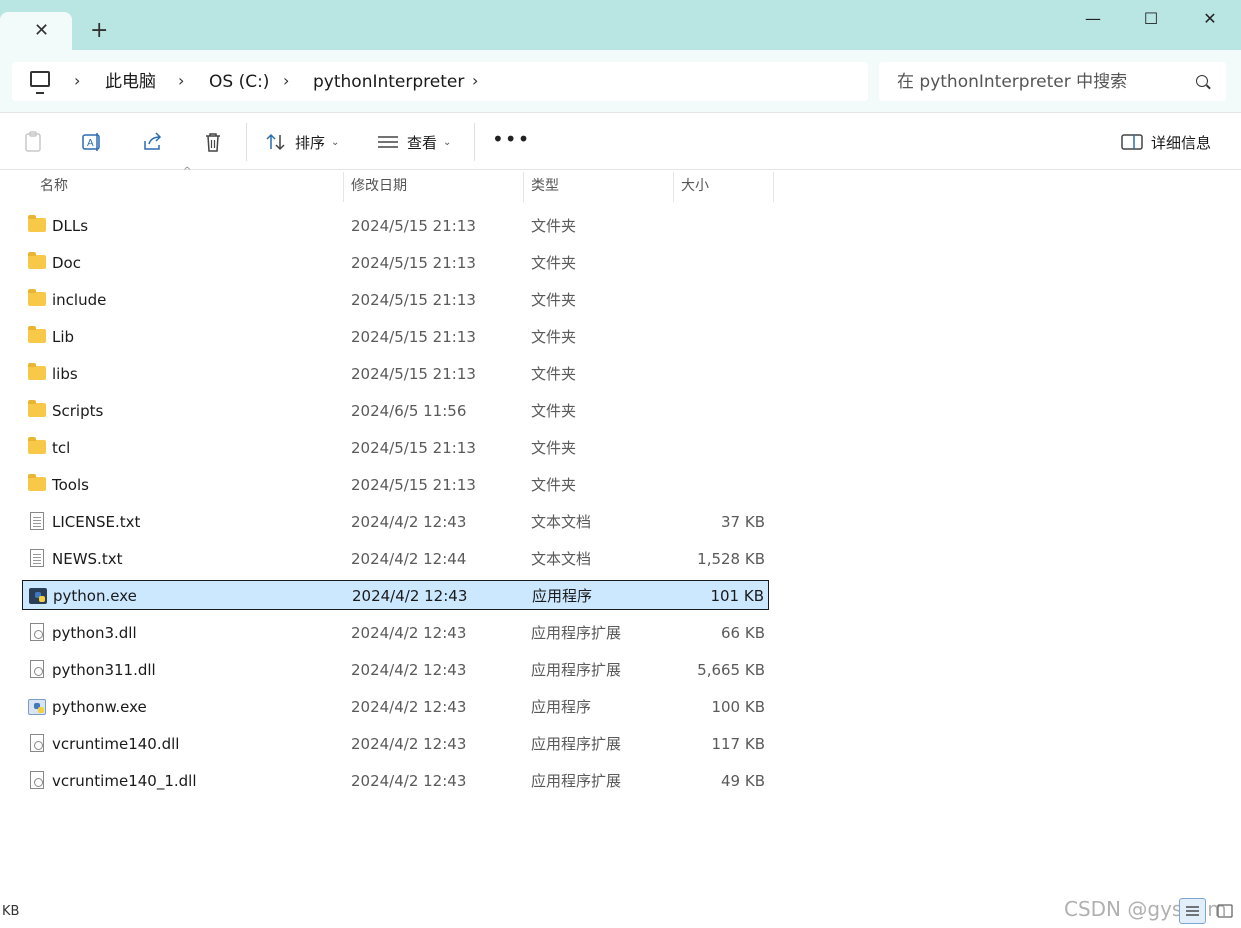 The height and width of the screenshot is (928, 1241). Describe the element at coordinates (743, 781) in the screenshot. I see `file-size: 49 KB` at that location.